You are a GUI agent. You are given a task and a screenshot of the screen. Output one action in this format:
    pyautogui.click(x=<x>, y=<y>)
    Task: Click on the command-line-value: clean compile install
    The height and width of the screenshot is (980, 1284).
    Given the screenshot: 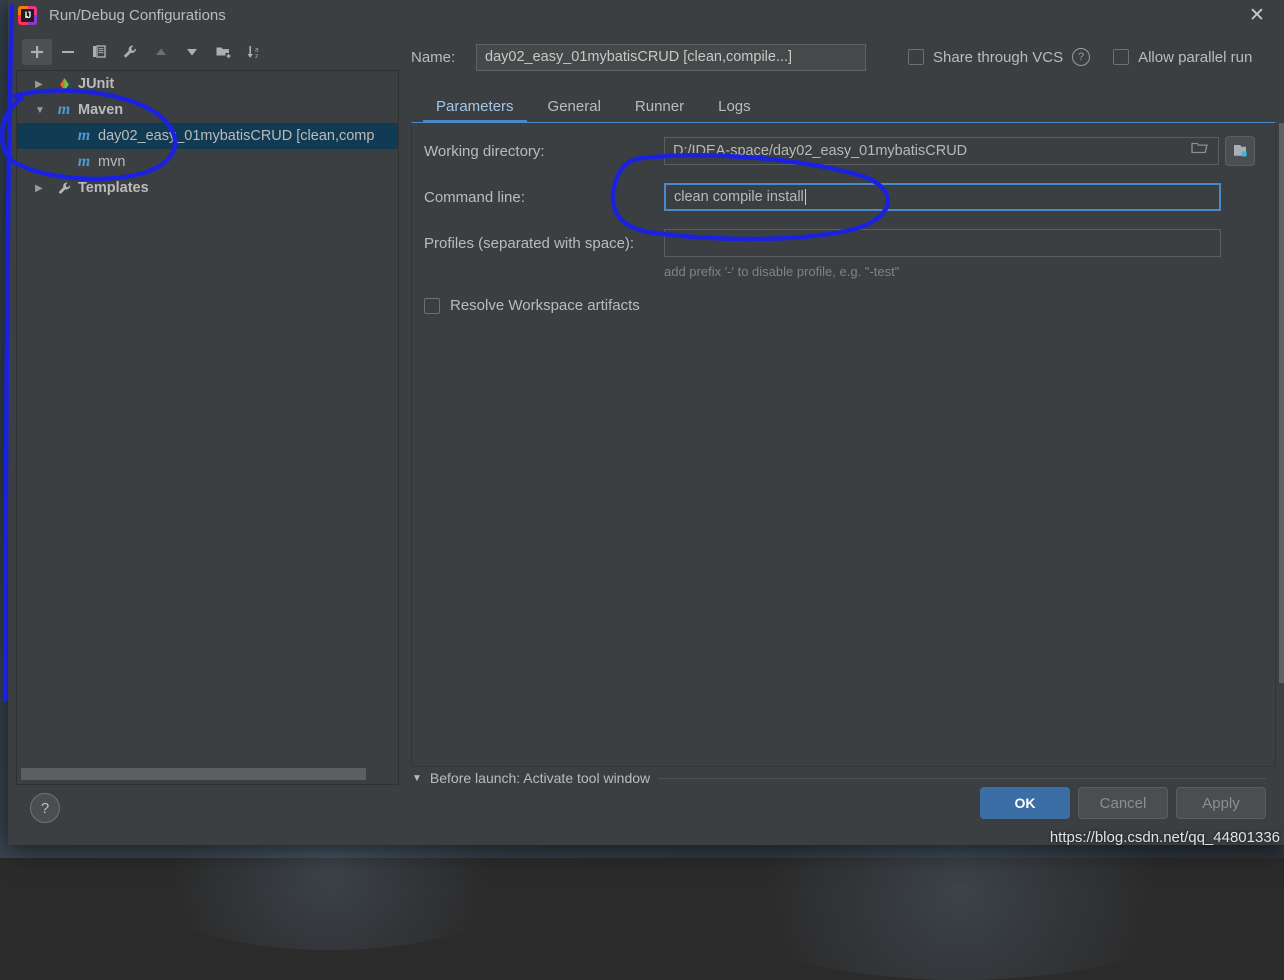 What is the action you would take?
    pyautogui.click(x=739, y=197)
    